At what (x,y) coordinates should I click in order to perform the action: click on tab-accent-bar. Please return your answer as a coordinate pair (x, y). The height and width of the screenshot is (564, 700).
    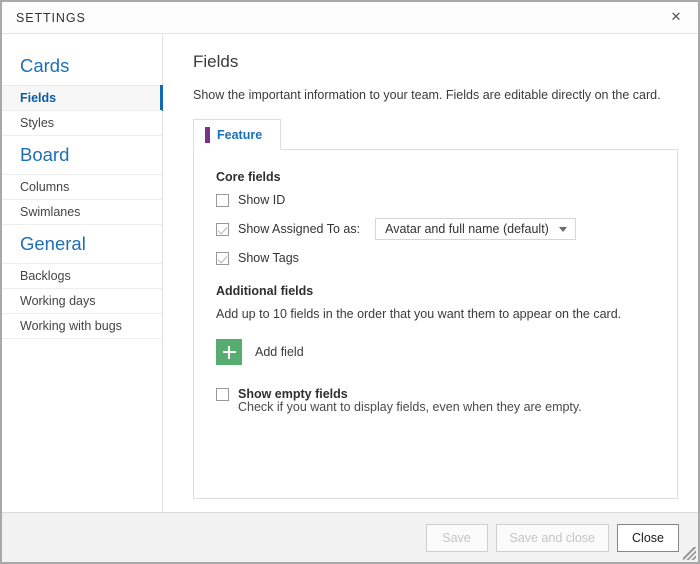
    Looking at the image, I should click on (207, 134).